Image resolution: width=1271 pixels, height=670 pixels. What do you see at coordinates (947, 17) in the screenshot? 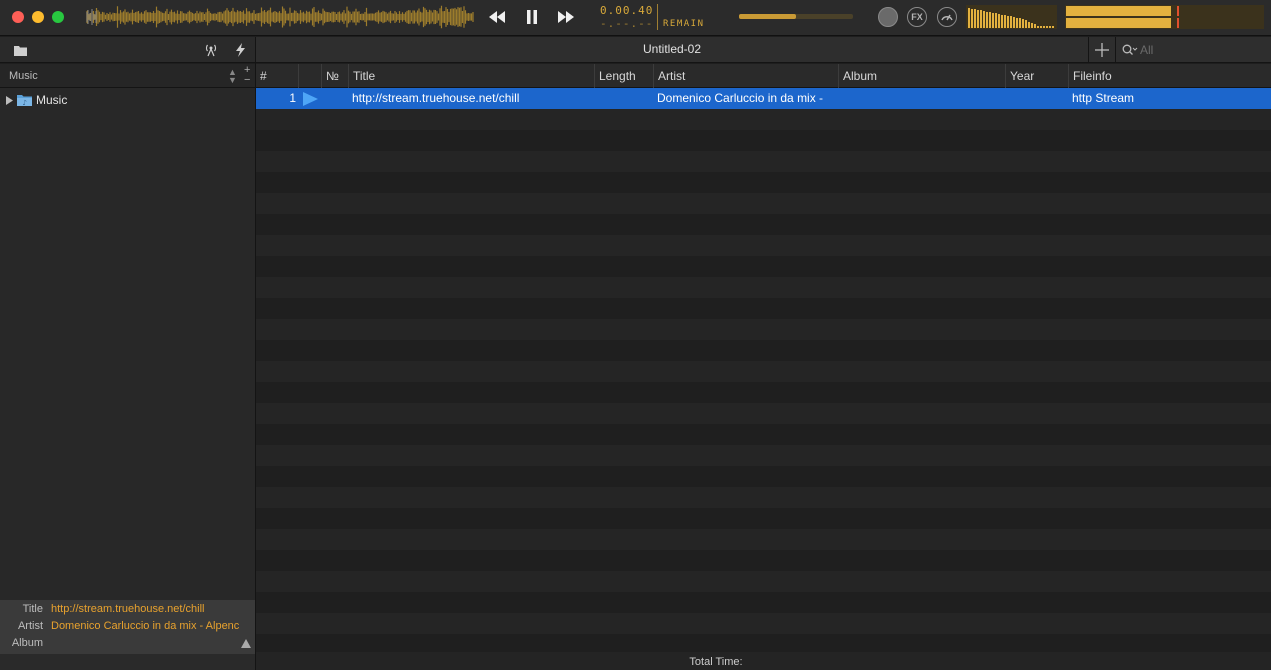
I see `gauge-button` at bounding box center [947, 17].